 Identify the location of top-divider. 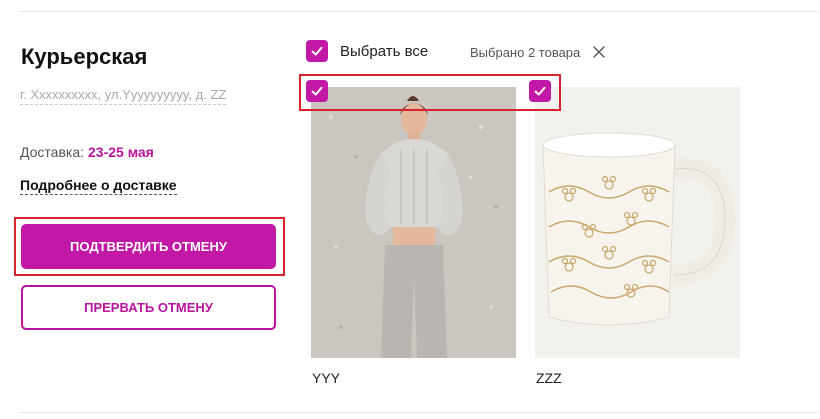
(419, 11).